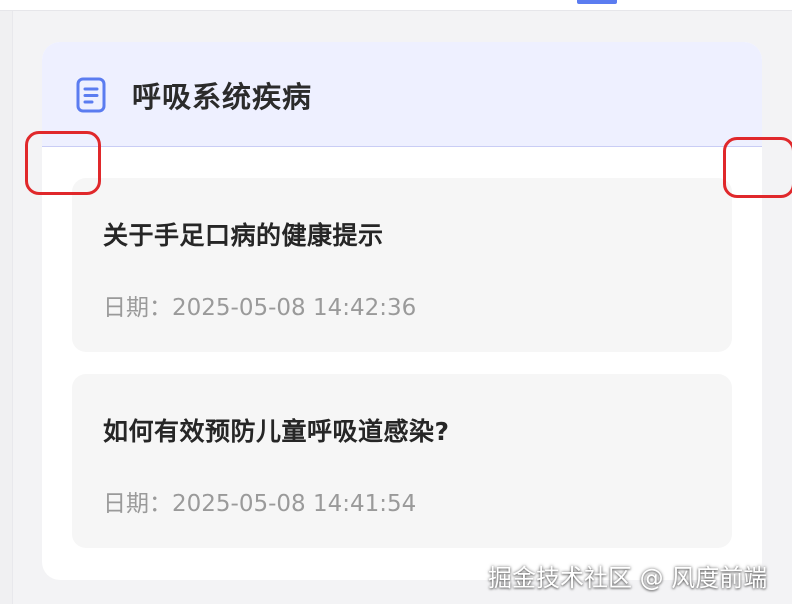 The width and height of the screenshot is (792, 604). I want to click on article-date: 日期：2025-05-08 14:41:54, so click(260, 504).